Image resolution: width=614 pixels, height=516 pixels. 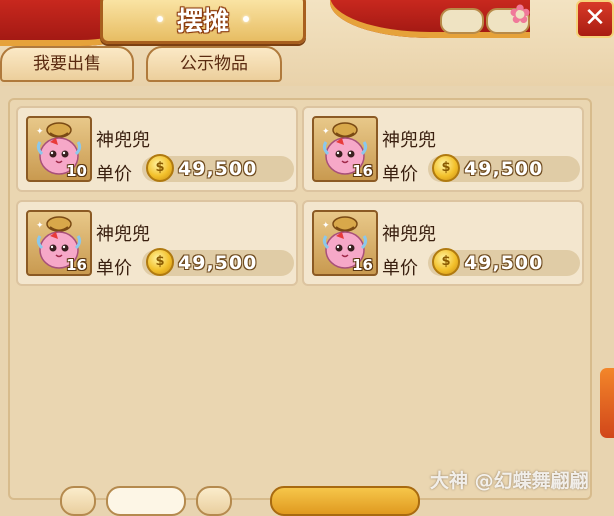 I want to click on blossom-icon: ✿, so click(x=520, y=15).